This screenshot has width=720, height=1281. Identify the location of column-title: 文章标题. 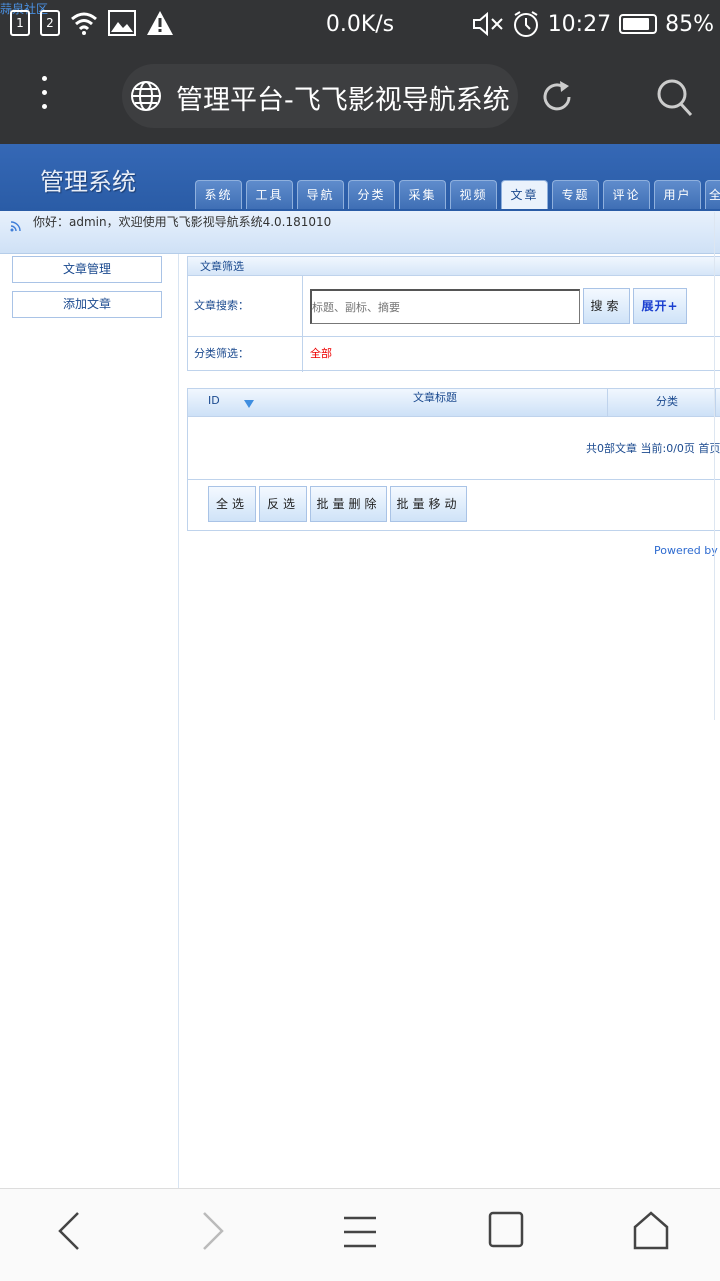
(435, 397).